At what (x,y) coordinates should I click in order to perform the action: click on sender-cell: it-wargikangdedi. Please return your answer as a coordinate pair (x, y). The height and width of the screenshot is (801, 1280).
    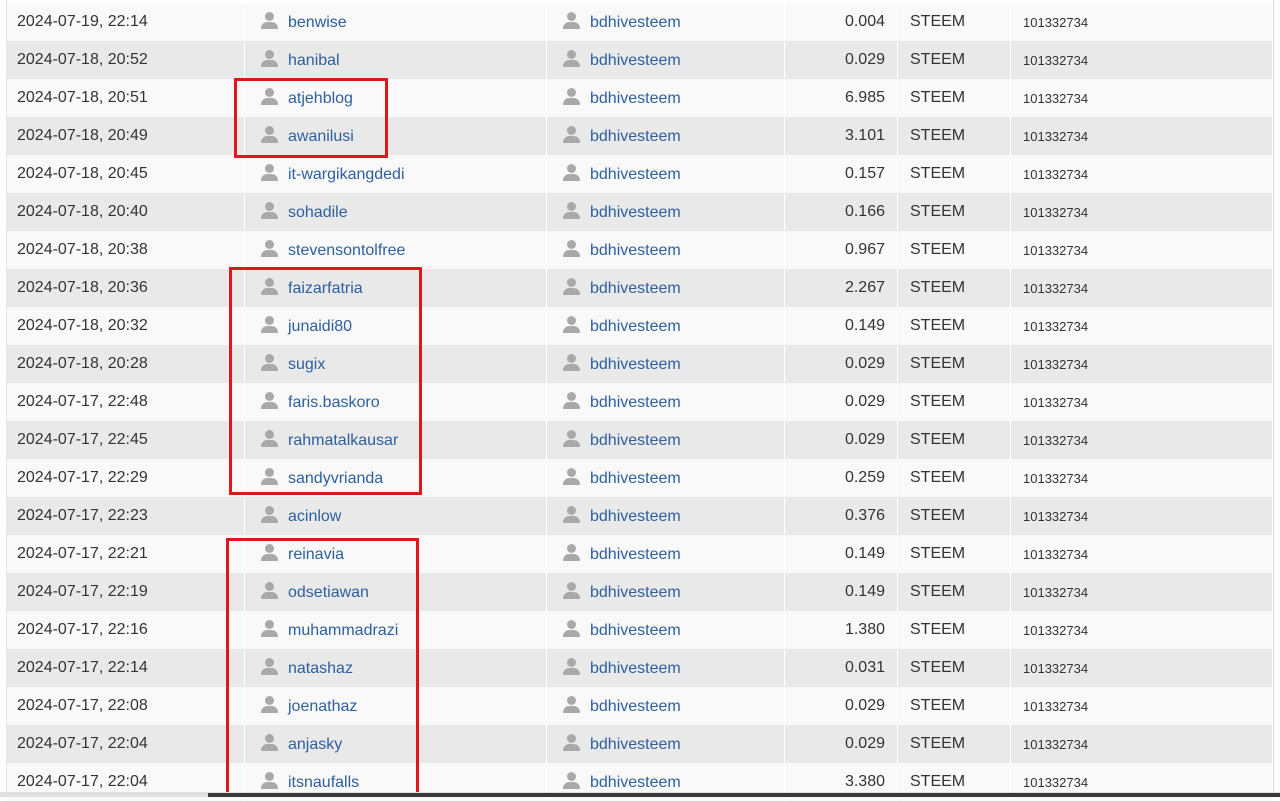
    Looking at the image, I should click on (395, 174).